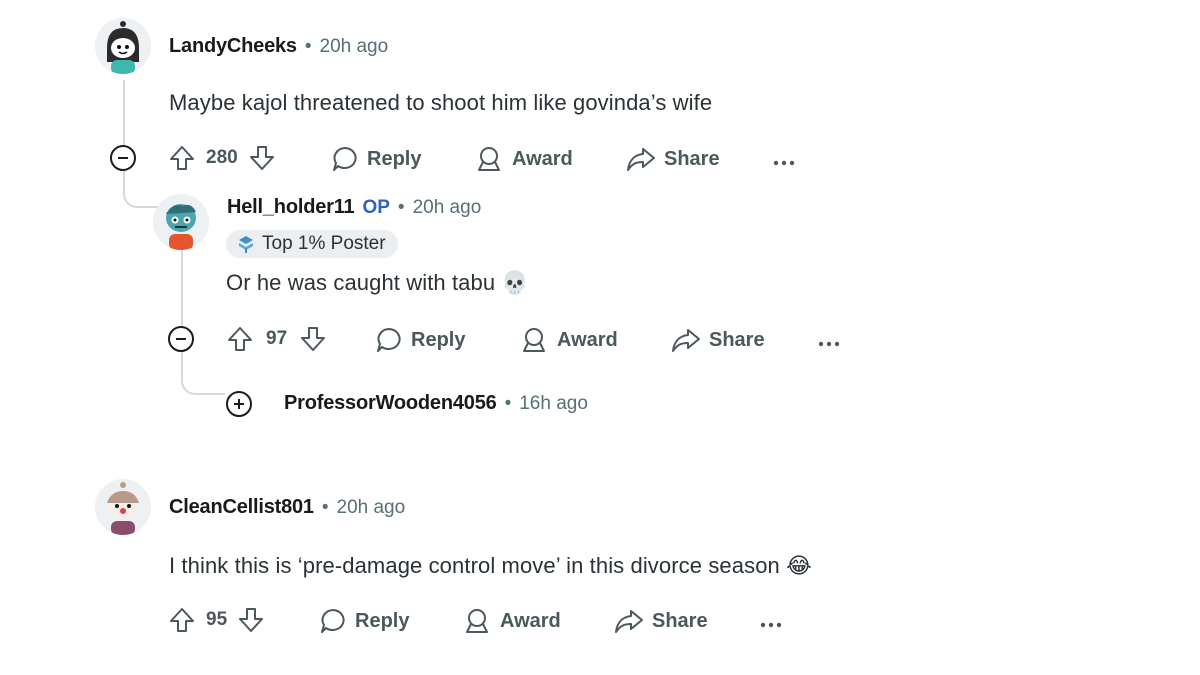 The height and width of the screenshot is (675, 1200). I want to click on comment-author: Hell_holder11, so click(291, 207).